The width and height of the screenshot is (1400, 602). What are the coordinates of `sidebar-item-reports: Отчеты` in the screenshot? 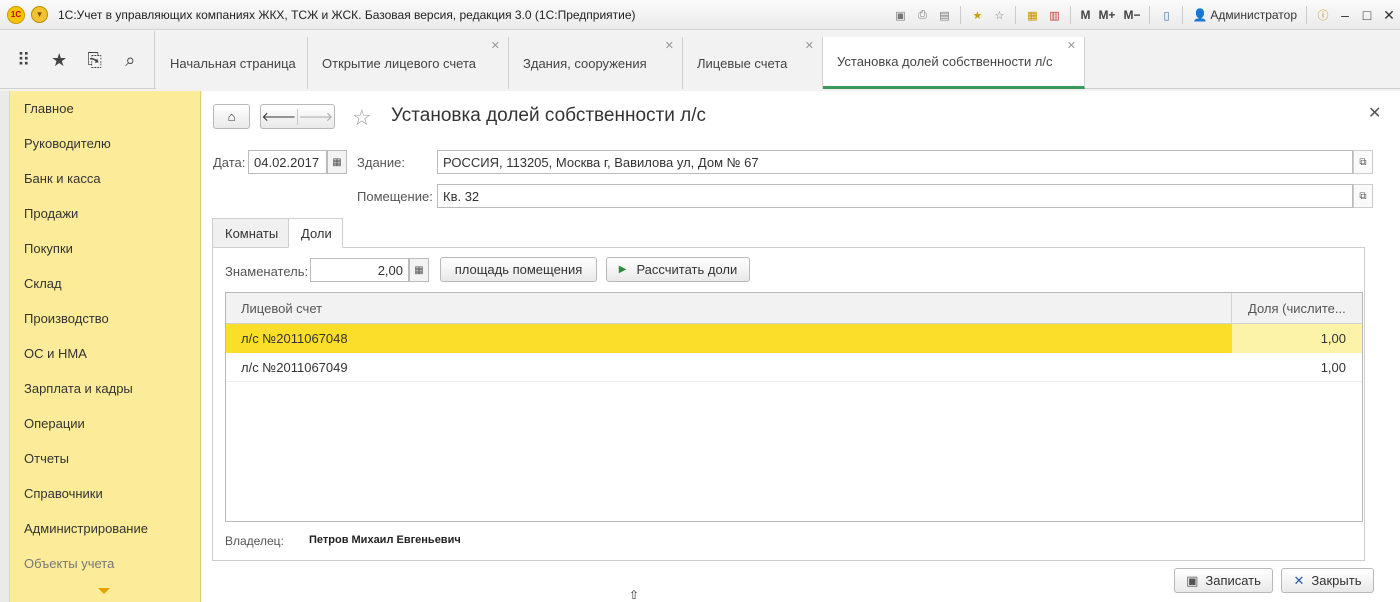 It's located at (105, 458).